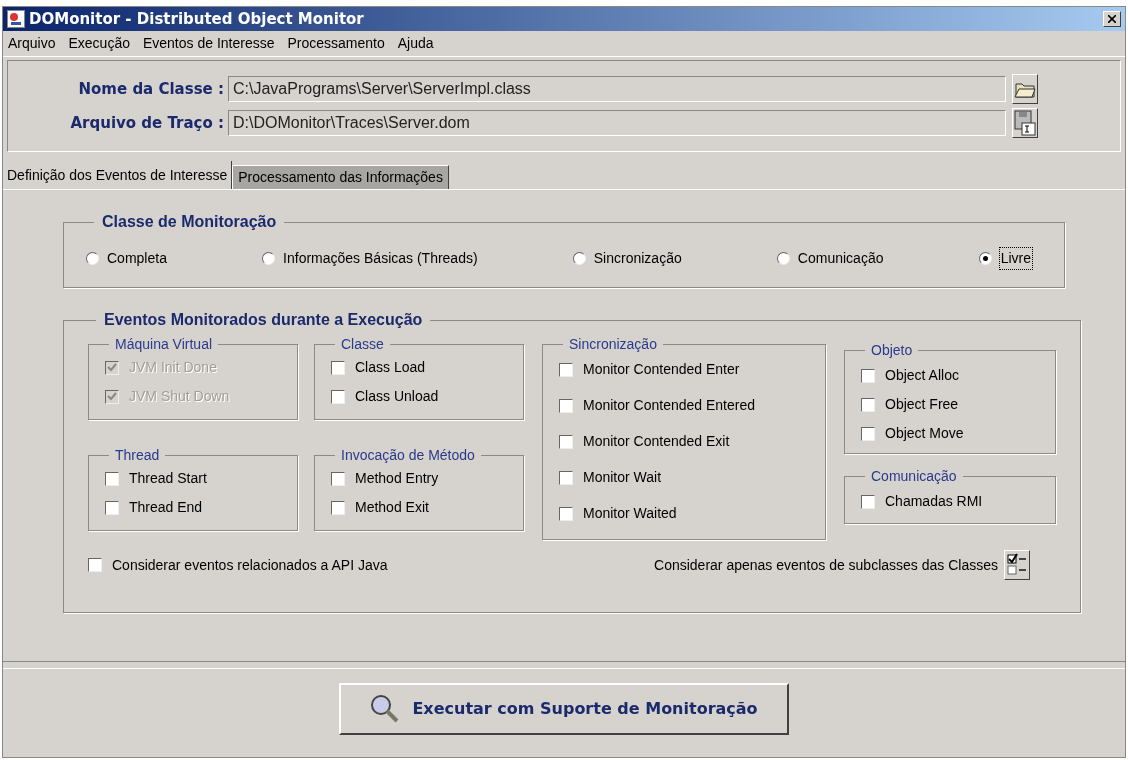  Describe the element at coordinates (826, 565) in the screenshot. I see `option-label: Considerar apenas eventos de subclasses das Classes` at that location.